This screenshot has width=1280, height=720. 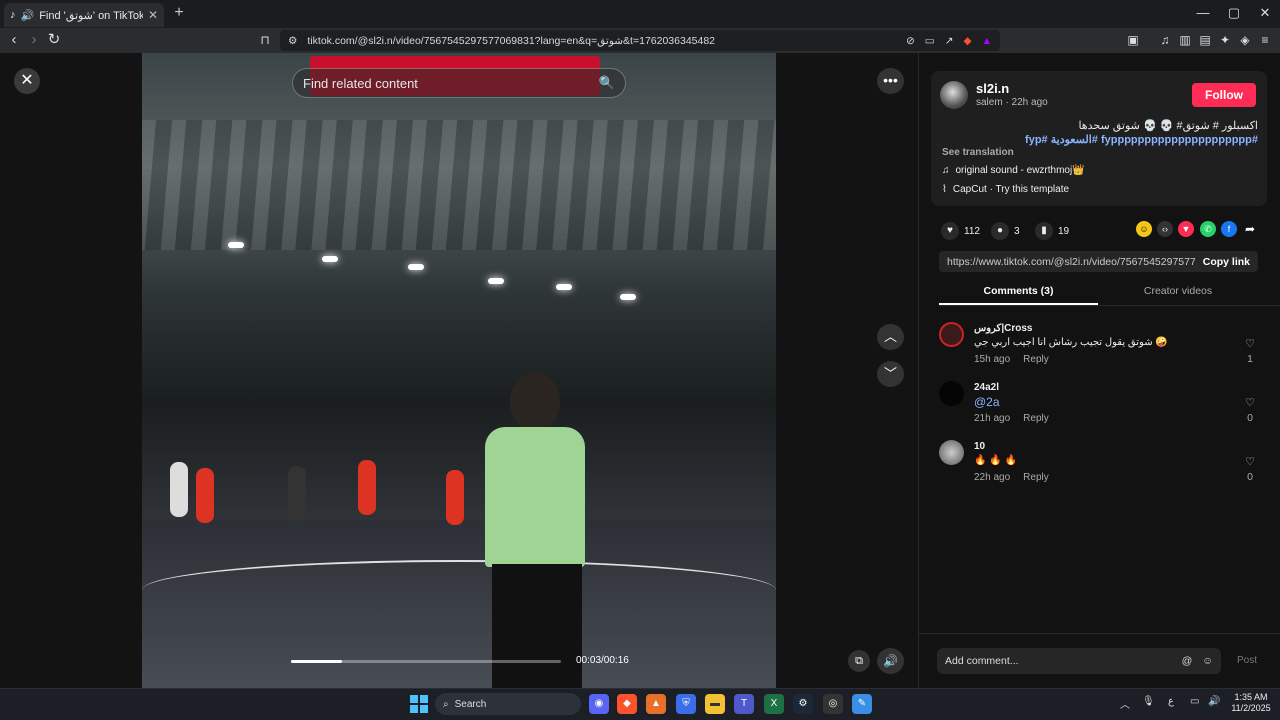 I want to click on security-app-icon: ⛨, so click(x=686, y=704).